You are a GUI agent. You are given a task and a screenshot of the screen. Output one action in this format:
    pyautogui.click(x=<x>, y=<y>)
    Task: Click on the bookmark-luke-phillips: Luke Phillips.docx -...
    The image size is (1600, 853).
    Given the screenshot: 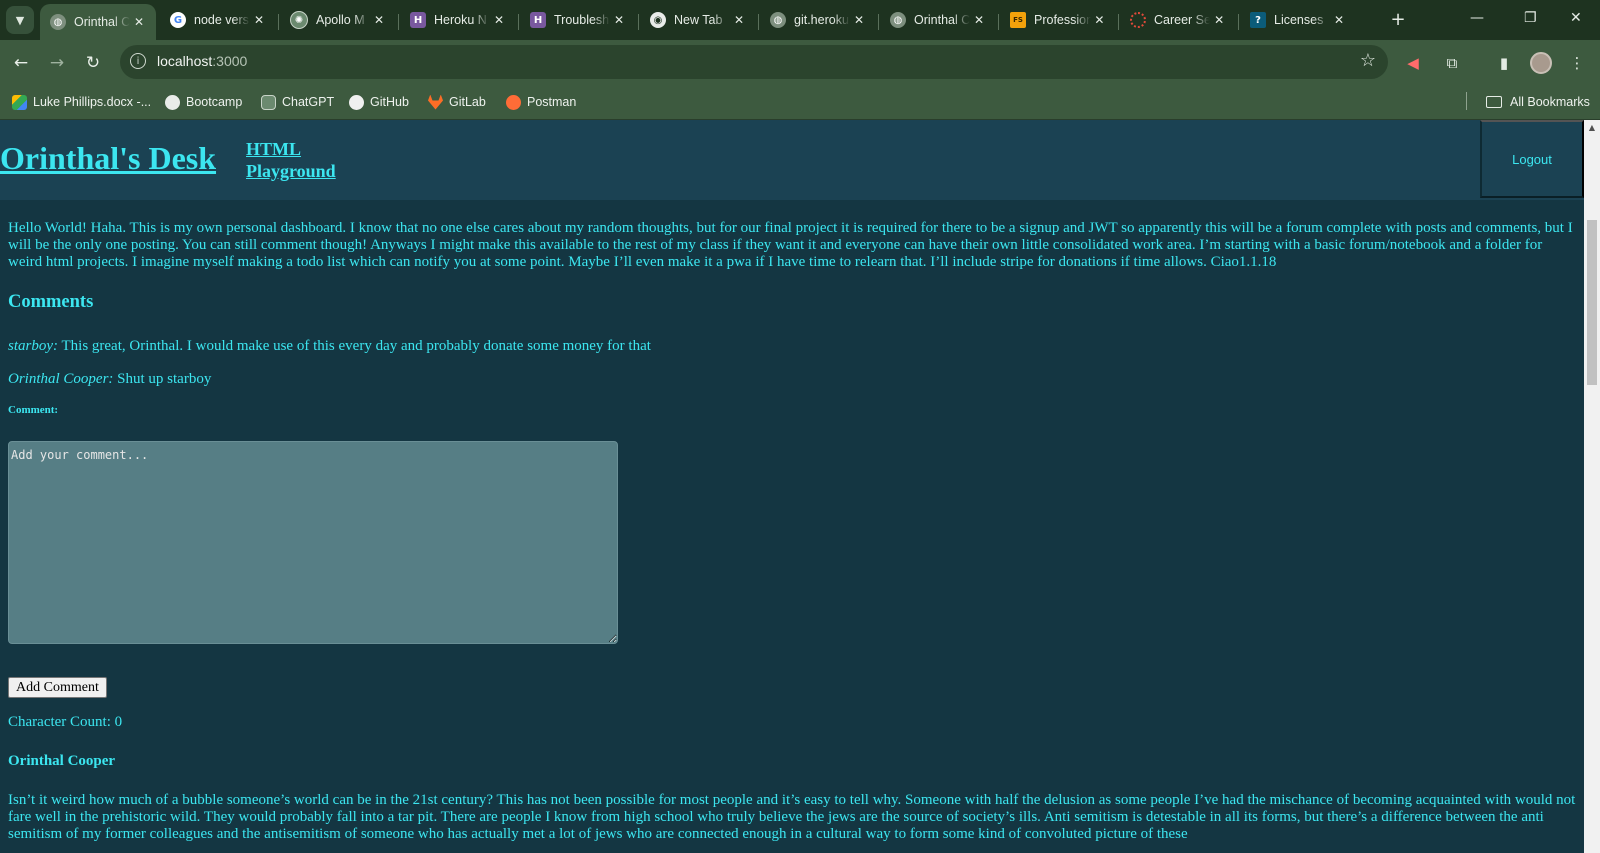 What is the action you would take?
    pyautogui.click(x=81, y=102)
    